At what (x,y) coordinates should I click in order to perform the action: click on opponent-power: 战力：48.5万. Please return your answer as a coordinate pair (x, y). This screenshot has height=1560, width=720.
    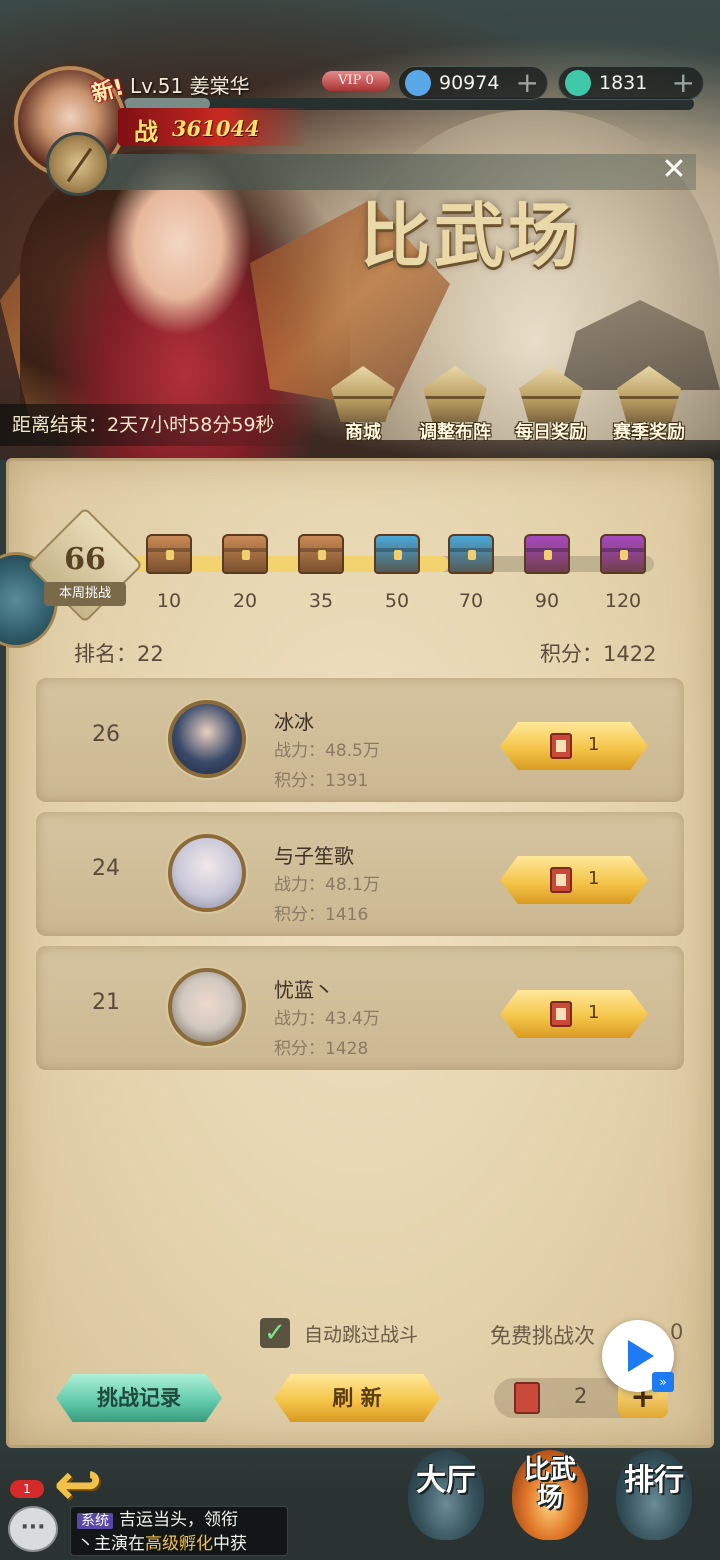
    Looking at the image, I should click on (327, 751).